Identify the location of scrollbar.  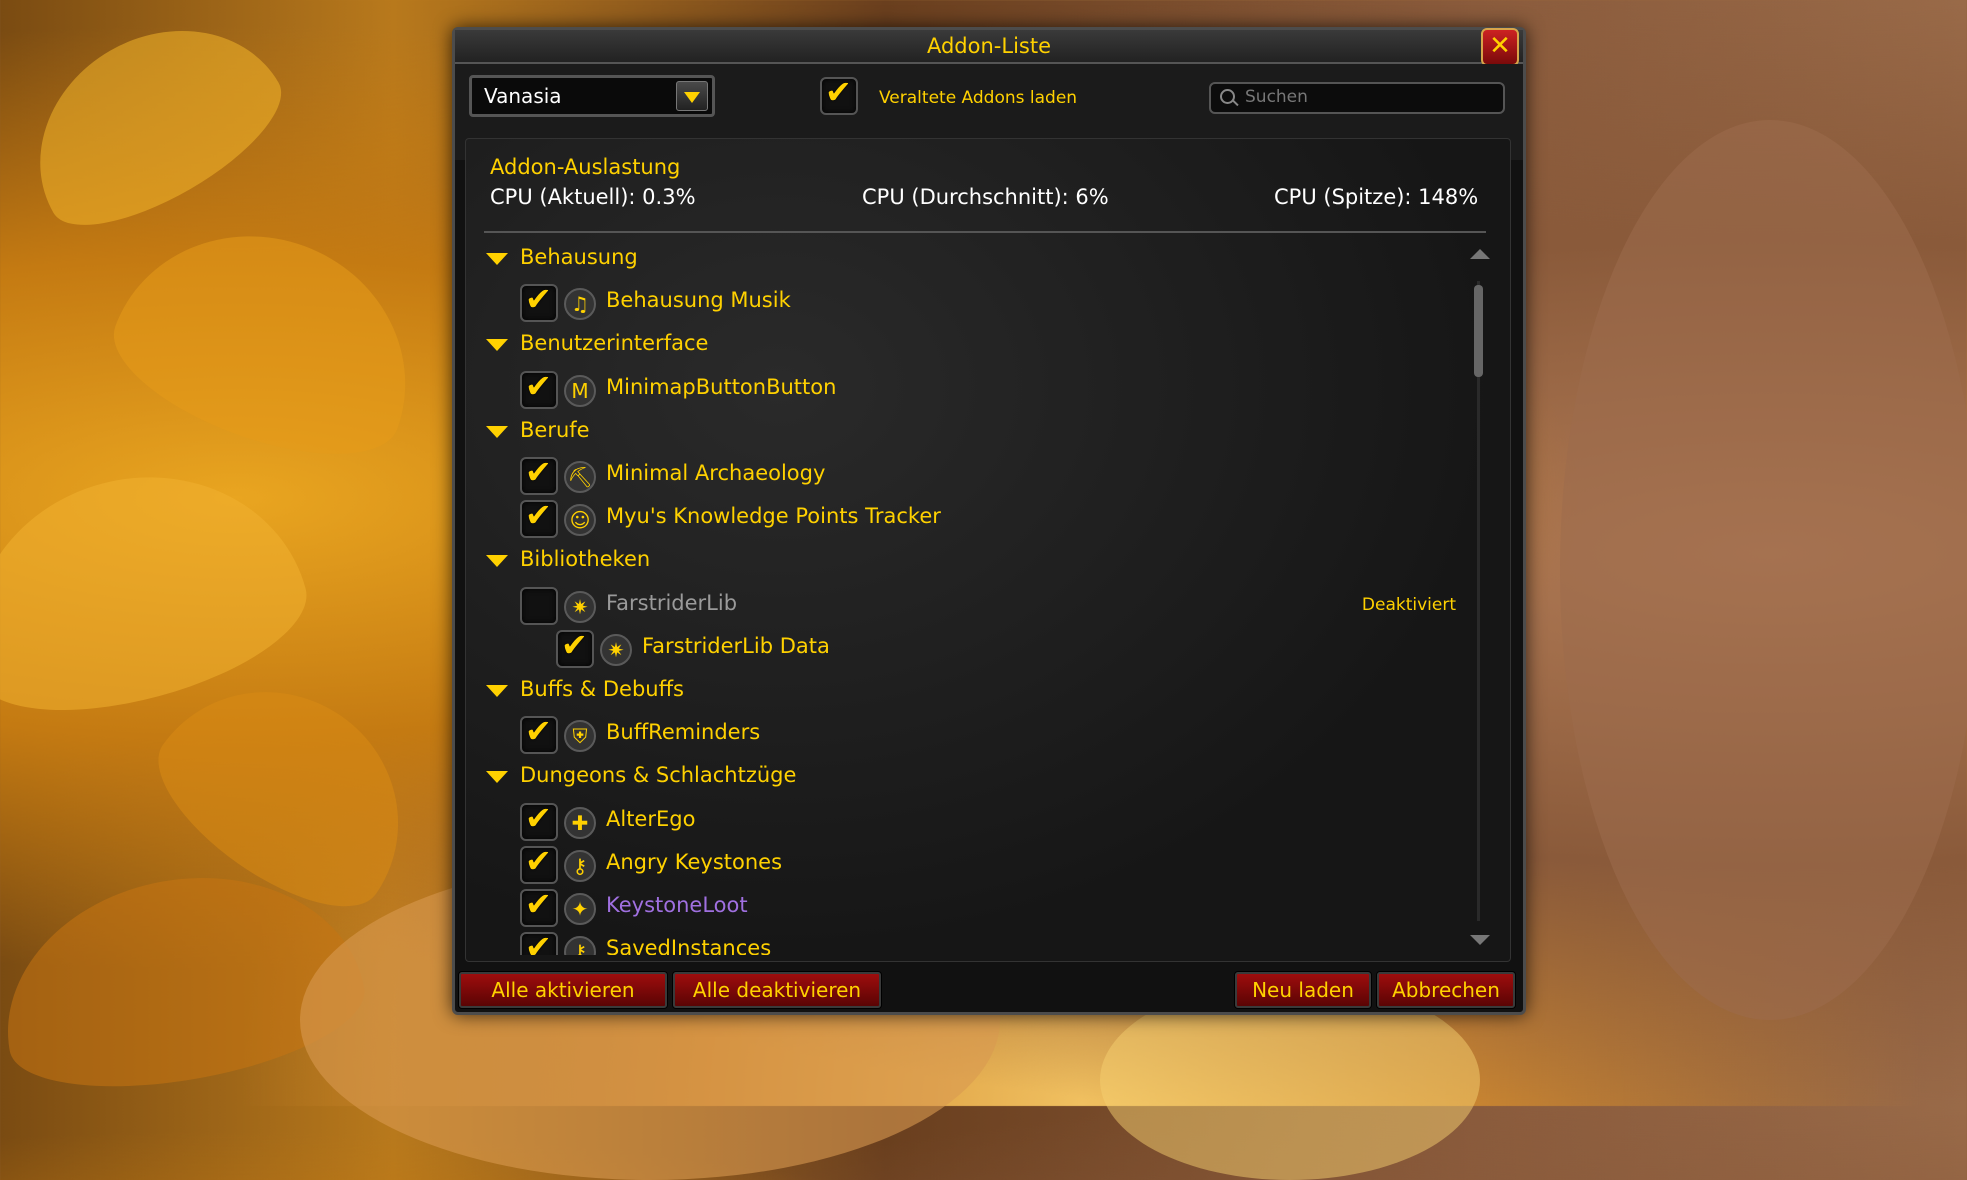
(1479, 599).